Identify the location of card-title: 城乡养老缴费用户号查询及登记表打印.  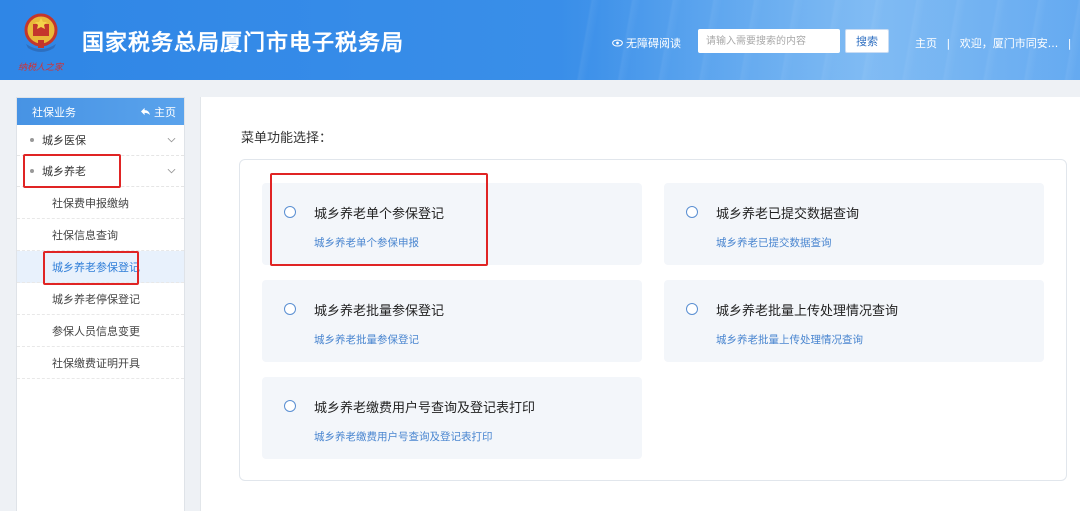
(425, 408).